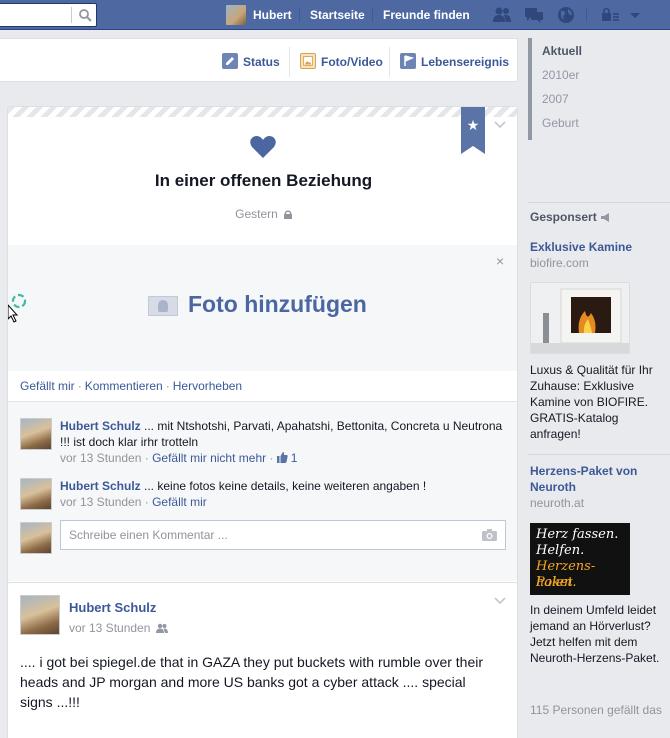 This screenshot has width=670, height=738. I want to click on timeline-nav-item-current: Aktuell, so click(562, 51).